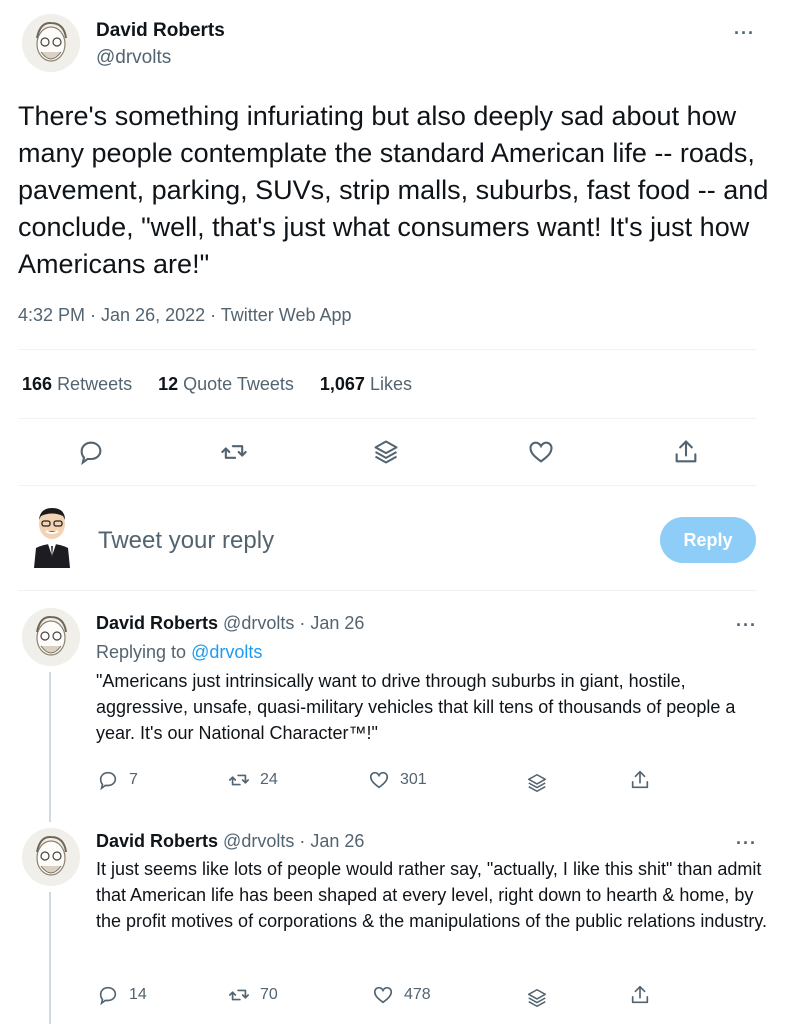 The width and height of the screenshot is (805, 1024). I want to click on quote-tweets-stat: 12 Quote Tweets, so click(226, 384).